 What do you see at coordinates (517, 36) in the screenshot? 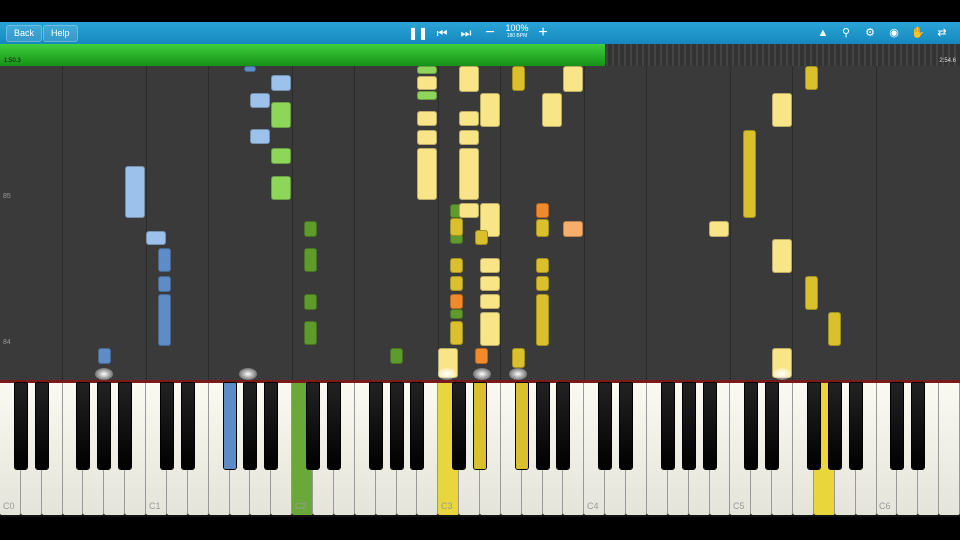
I see `tempo-bpm: 180 BPM` at bounding box center [517, 36].